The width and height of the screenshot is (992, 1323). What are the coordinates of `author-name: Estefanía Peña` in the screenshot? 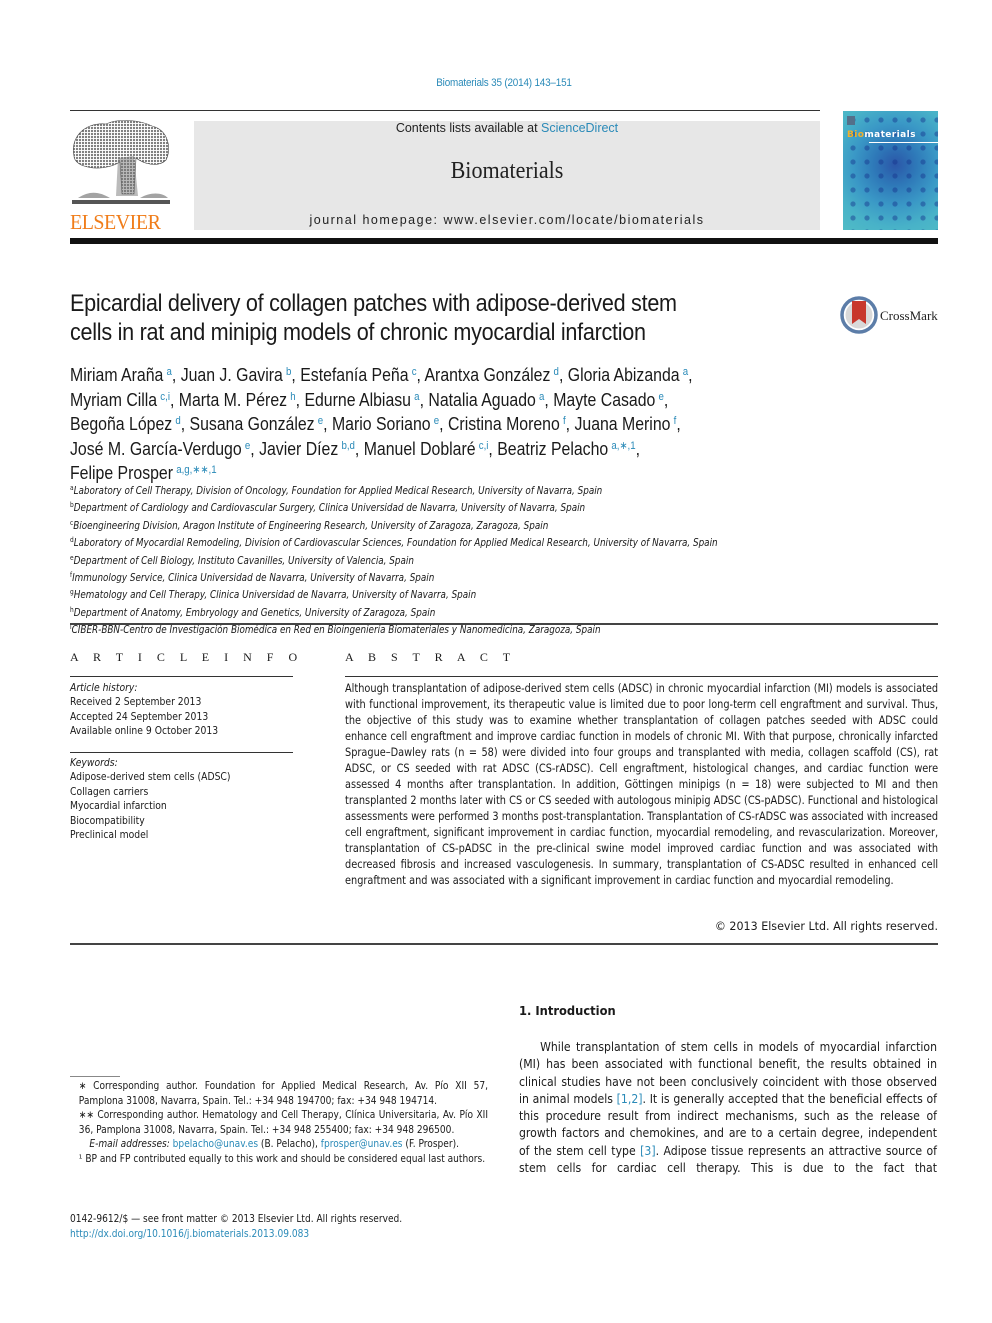 It's located at (354, 375).